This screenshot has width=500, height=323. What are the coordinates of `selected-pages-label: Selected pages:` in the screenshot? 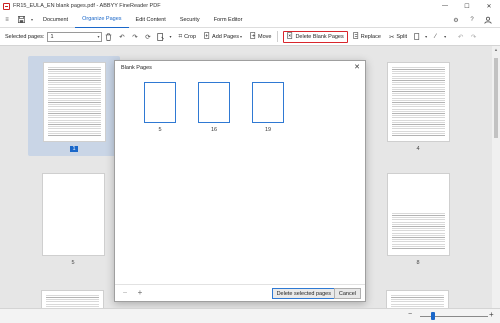 It's located at (25, 36).